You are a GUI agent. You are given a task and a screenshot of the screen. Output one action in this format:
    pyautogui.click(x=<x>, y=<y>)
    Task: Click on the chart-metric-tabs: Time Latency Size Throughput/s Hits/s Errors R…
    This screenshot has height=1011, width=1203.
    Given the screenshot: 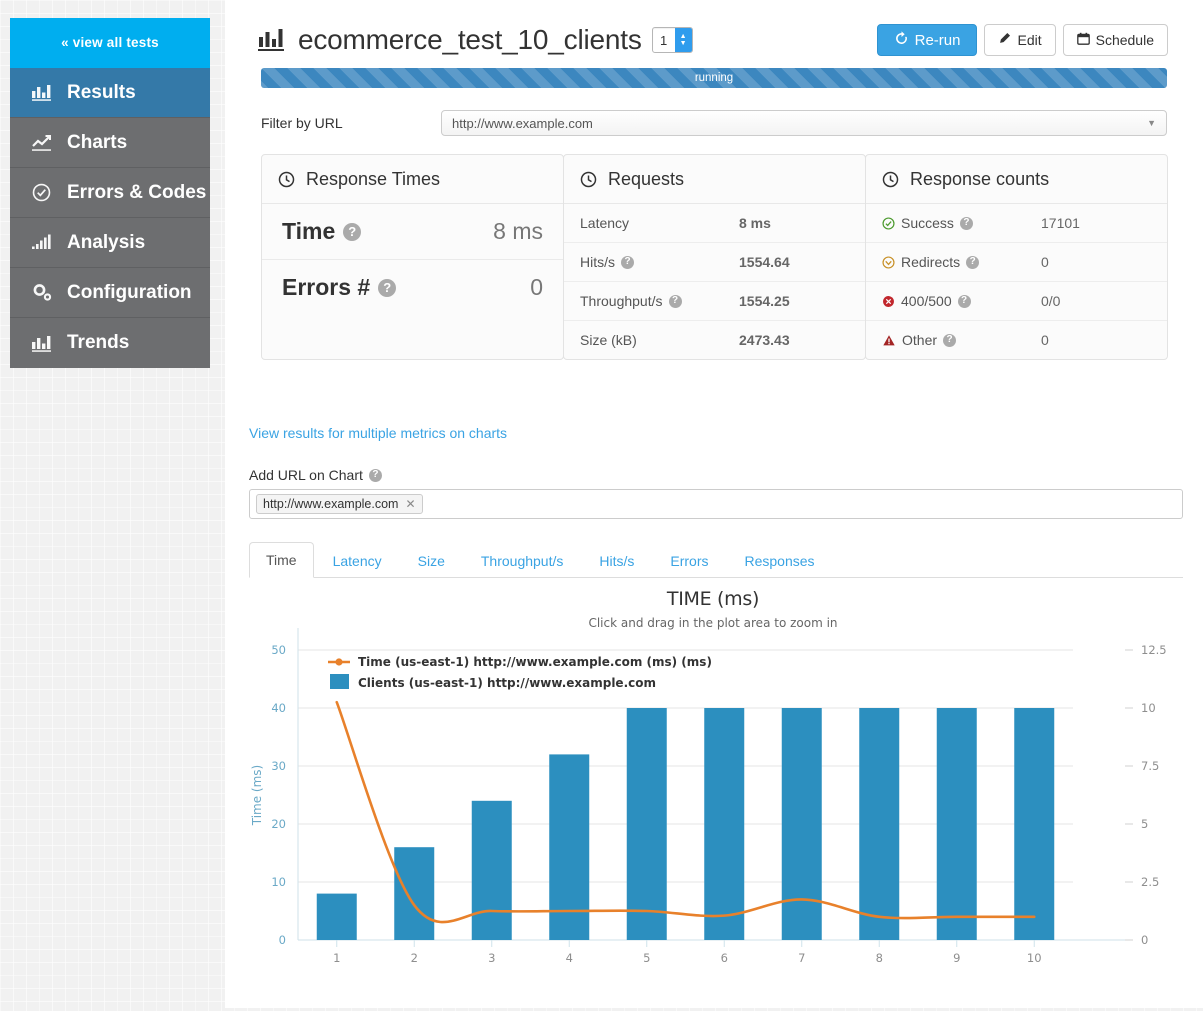 What is the action you would take?
    pyautogui.click(x=716, y=559)
    